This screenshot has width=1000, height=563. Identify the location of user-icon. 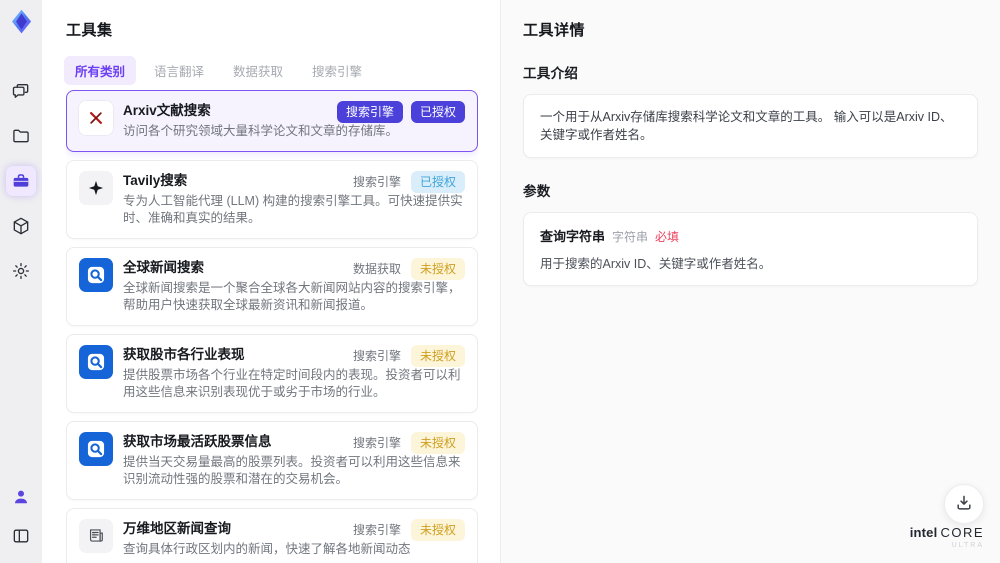
(21, 497).